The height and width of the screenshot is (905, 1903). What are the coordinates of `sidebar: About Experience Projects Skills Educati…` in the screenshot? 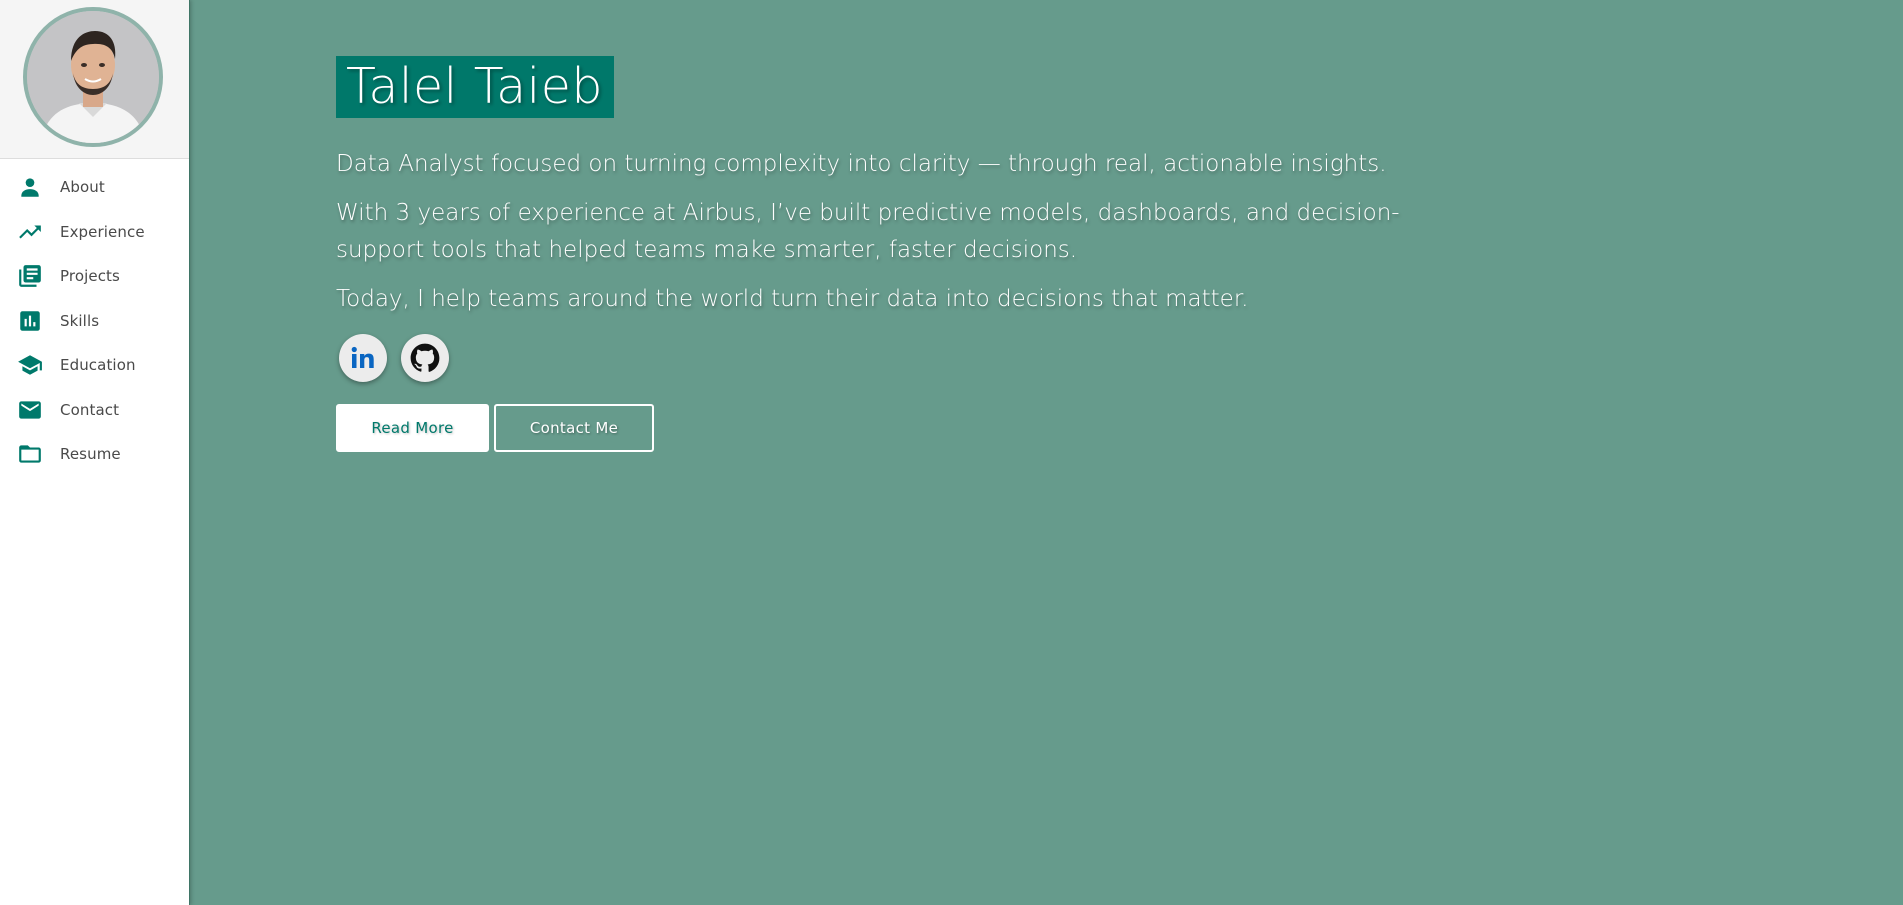 It's located at (95, 452).